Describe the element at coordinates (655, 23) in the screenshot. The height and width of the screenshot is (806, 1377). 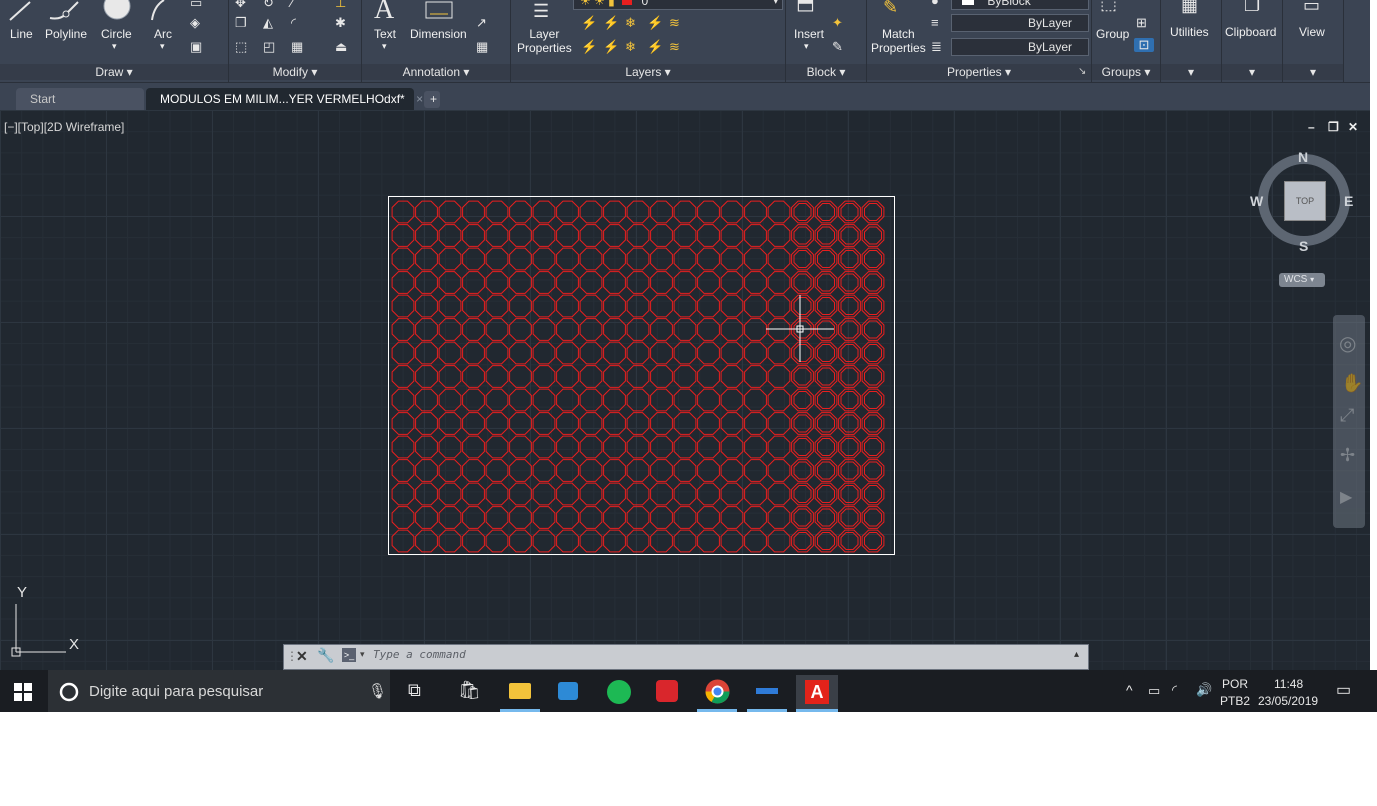
I see `layer-lock-icon: ⚡` at that location.